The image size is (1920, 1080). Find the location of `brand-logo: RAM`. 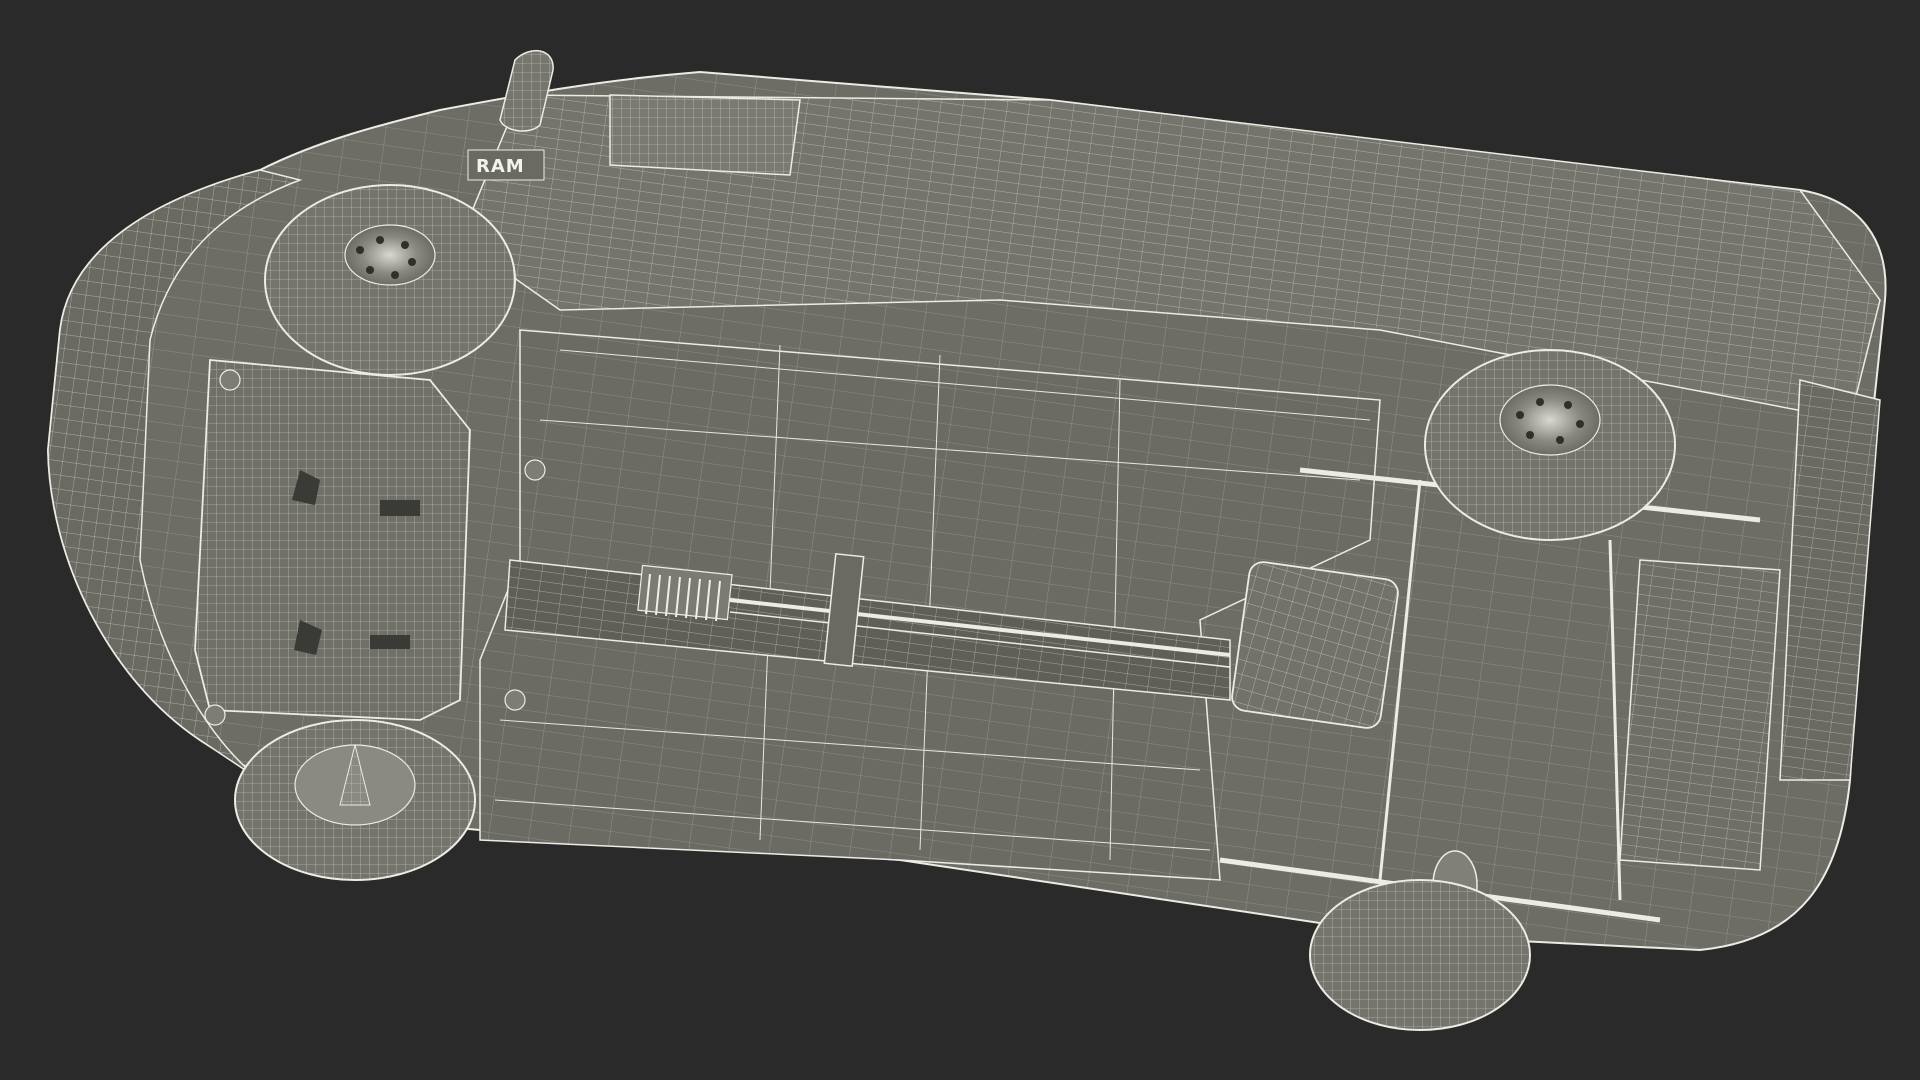

brand-logo: RAM is located at coordinates (506, 165).